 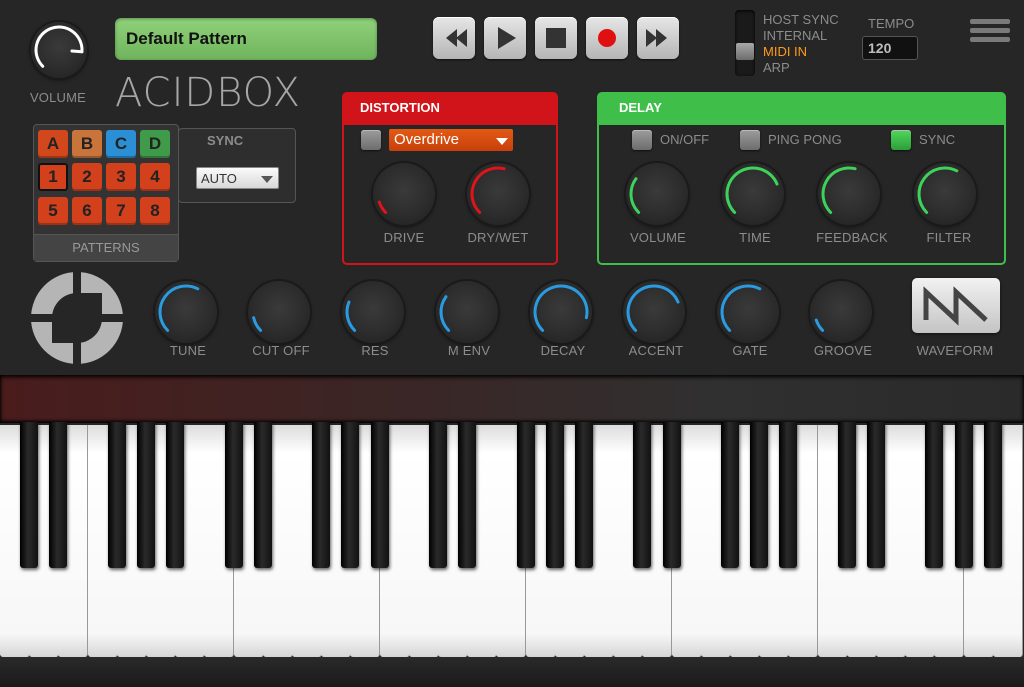 What do you see at coordinates (512, 672) in the screenshot?
I see `keyboard-bottom-bar` at bounding box center [512, 672].